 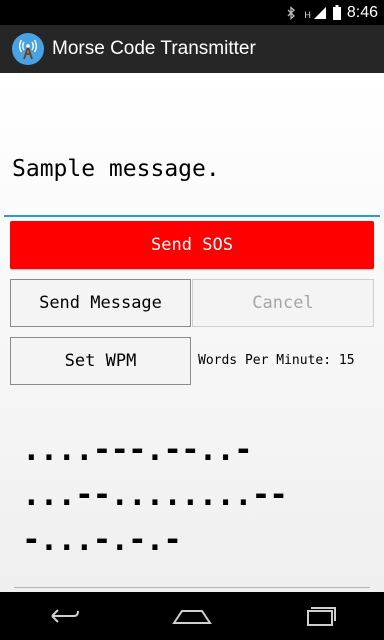 I want to click on back-icon, so click(x=64, y=616).